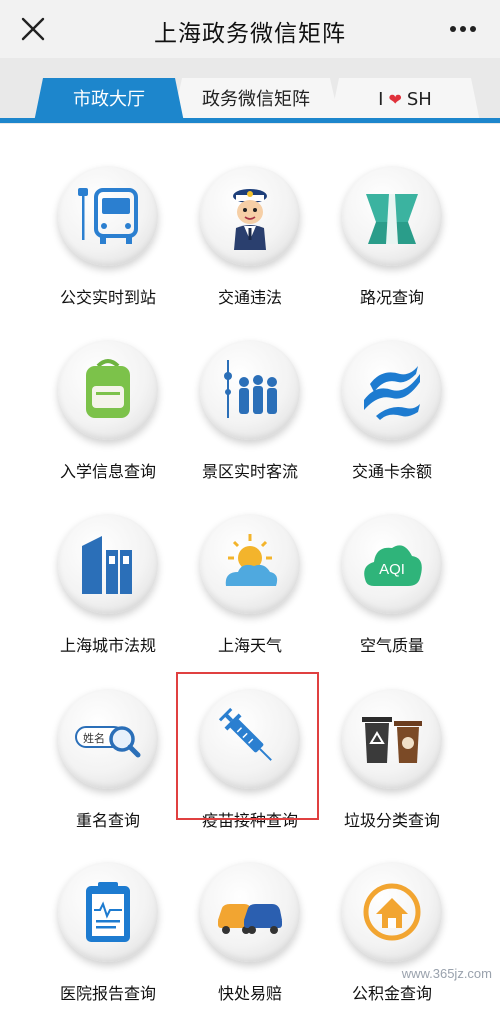 The height and width of the screenshot is (1012, 500). Describe the element at coordinates (250, 34) in the screenshot. I see `page-title: 上海政务微信矩阵` at that location.